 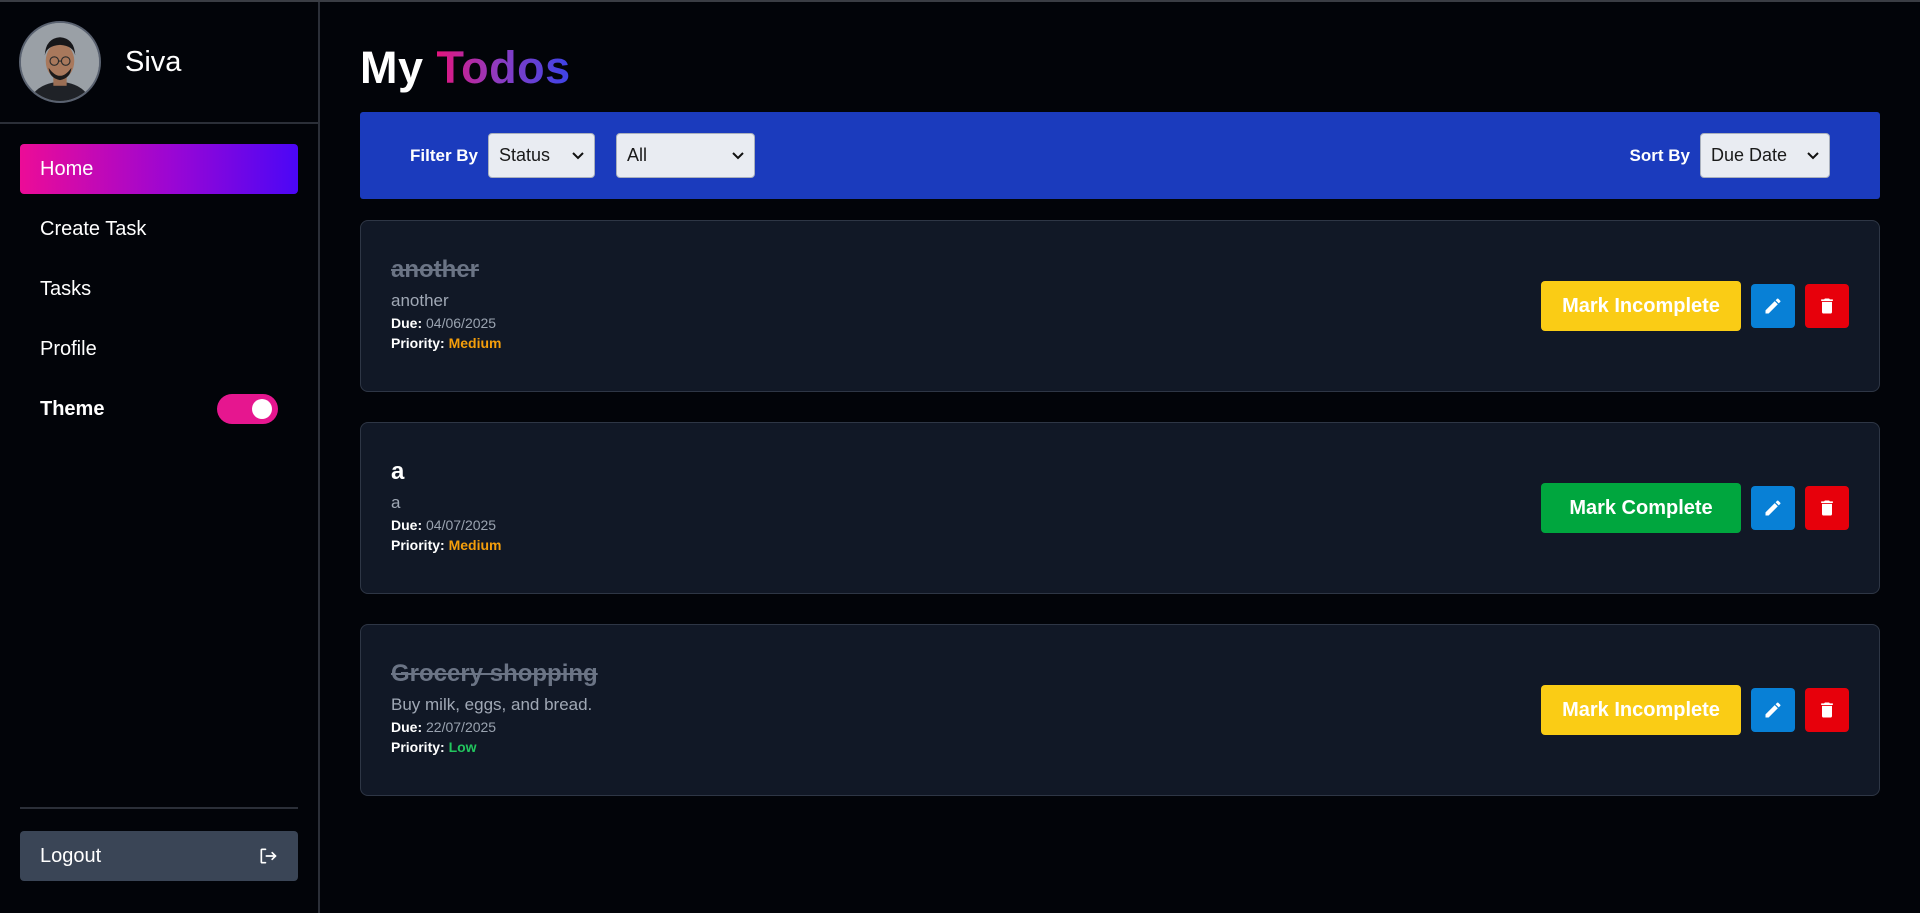 What do you see at coordinates (525, 155) in the screenshot?
I see `filter-field-value: Status` at bounding box center [525, 155].